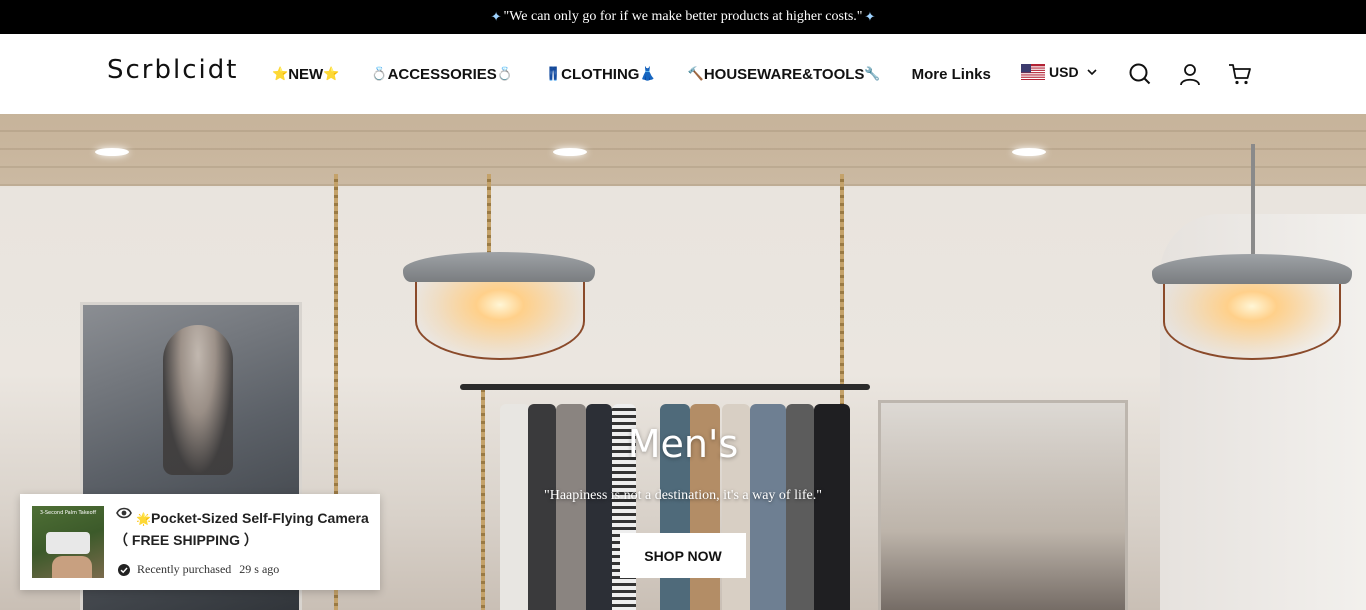  What do you see at coordinates (1190, 74) in the screenshot?
I see `account-icon` at bounding box center [1190, 74].